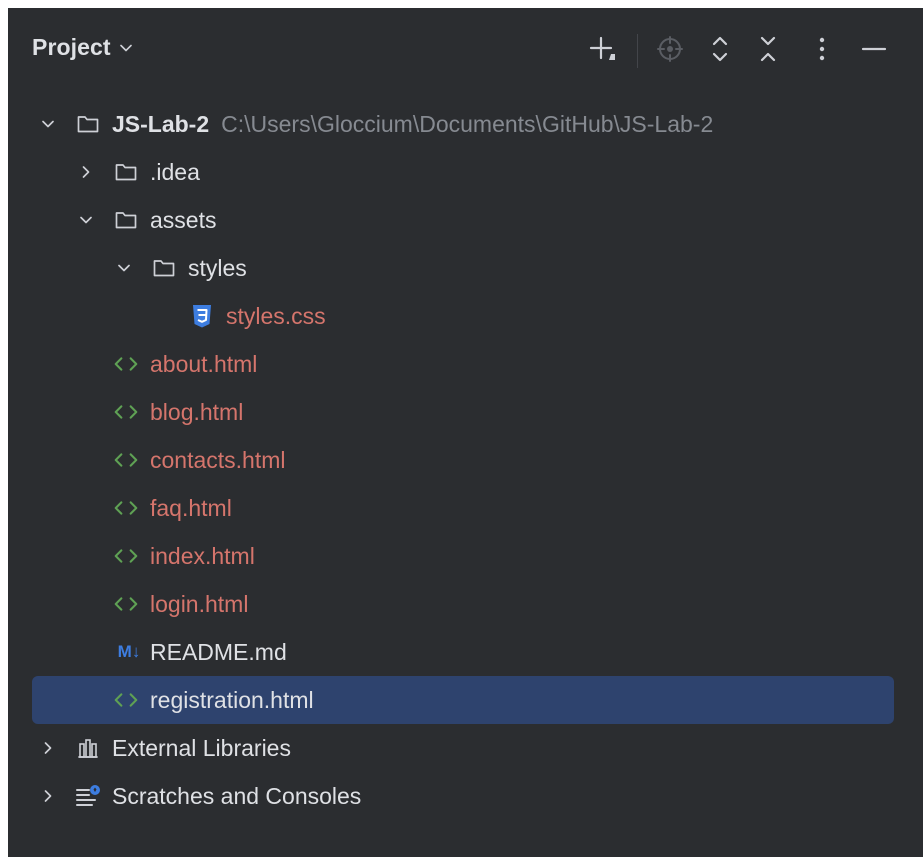  I want to click on tree-item-label: faq.html, so click(191, 507).